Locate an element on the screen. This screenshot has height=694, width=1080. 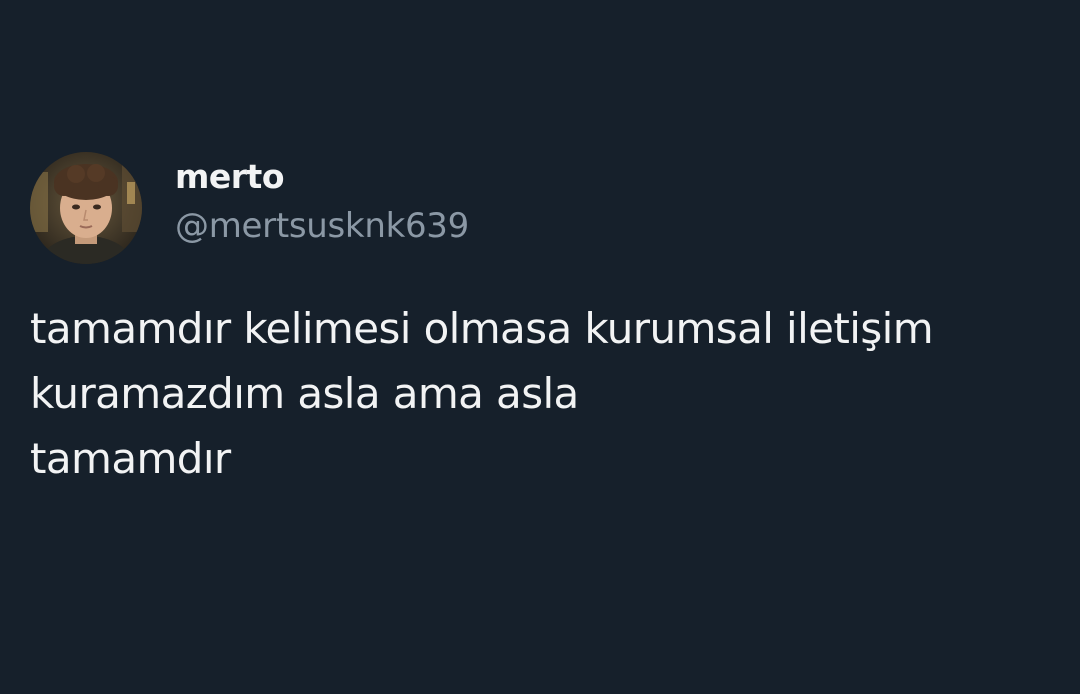
author-names: merto @mertsusknk639 is located at coordinates (322, 202).